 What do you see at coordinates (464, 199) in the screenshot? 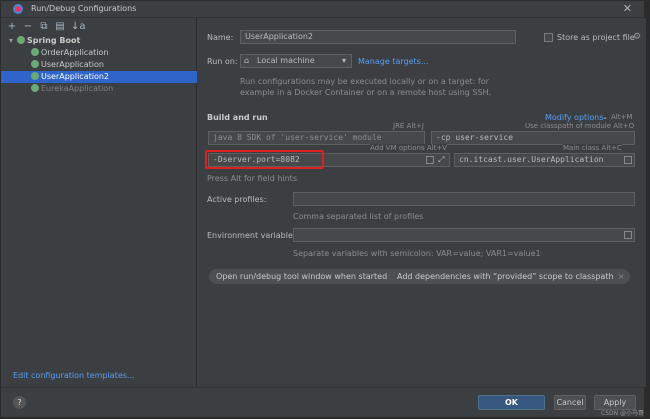
I see `active-profiles-field` at bounding box center [464, 199].